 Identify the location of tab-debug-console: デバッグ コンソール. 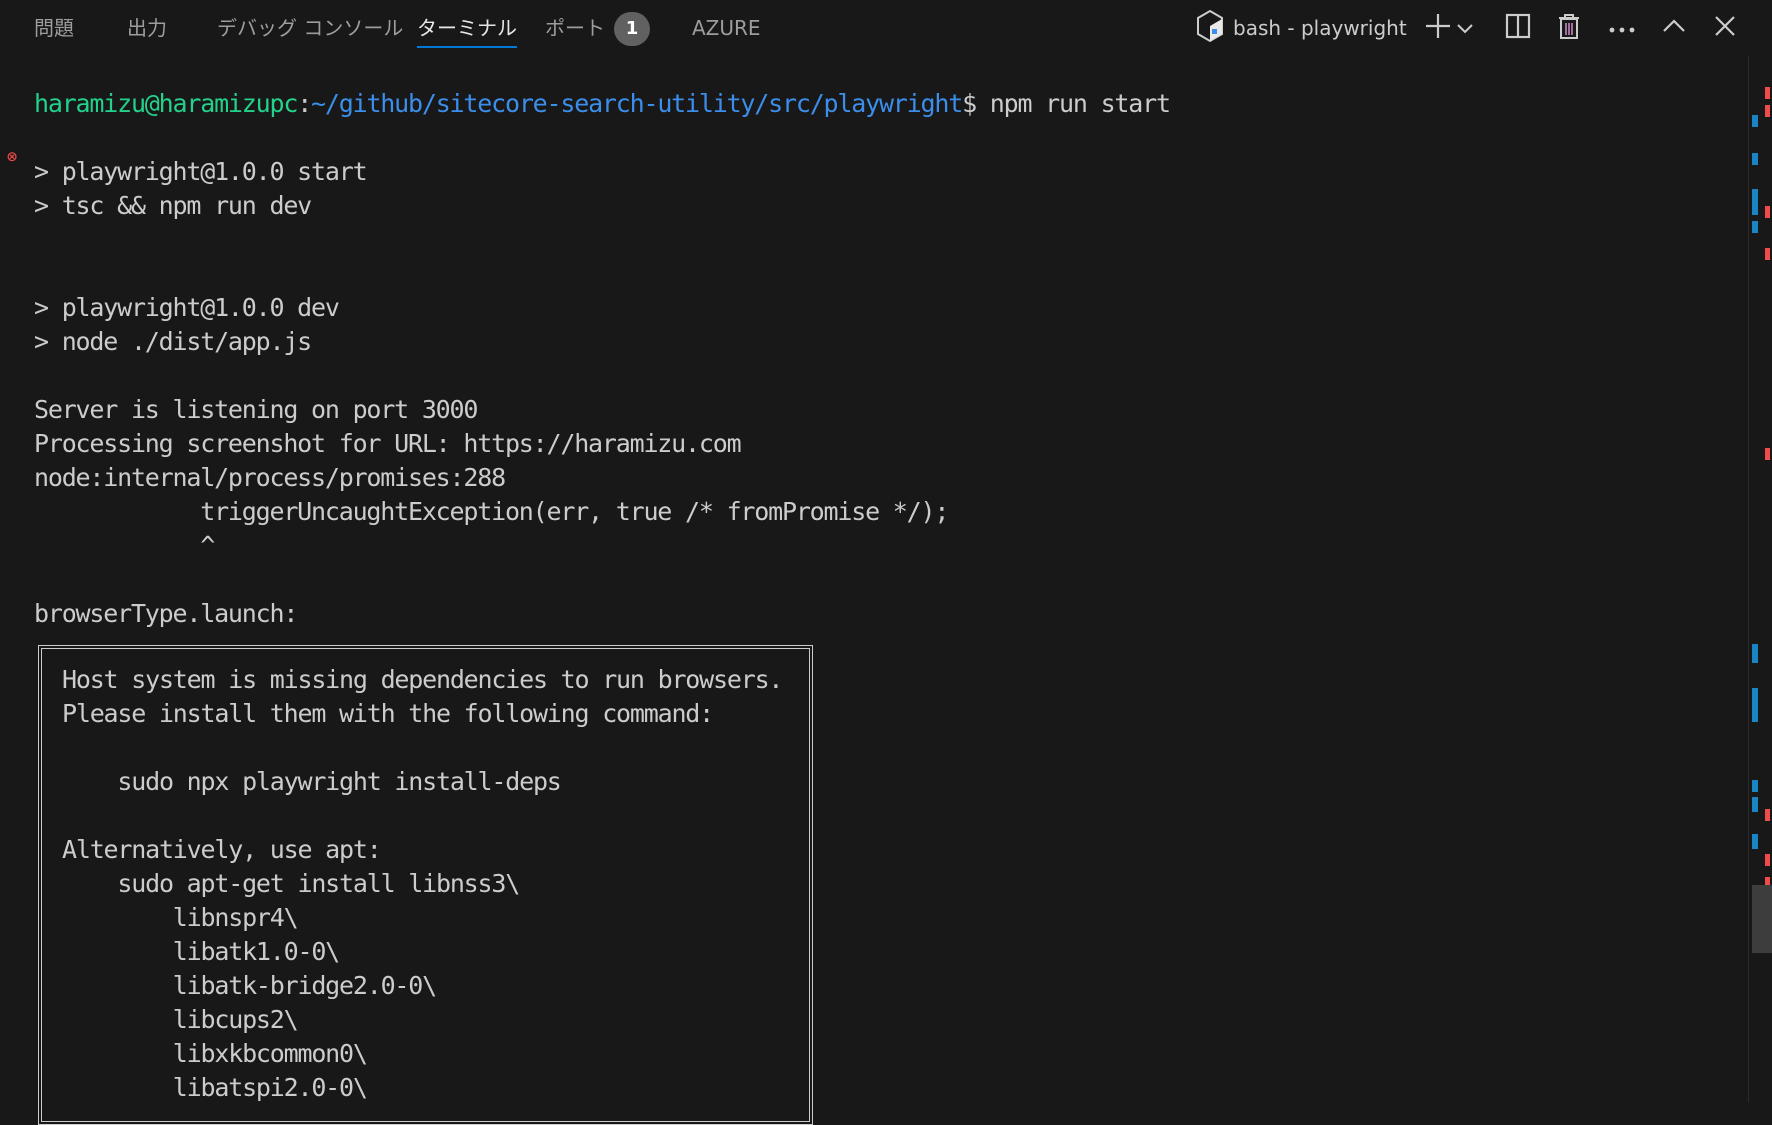
(310, 28).